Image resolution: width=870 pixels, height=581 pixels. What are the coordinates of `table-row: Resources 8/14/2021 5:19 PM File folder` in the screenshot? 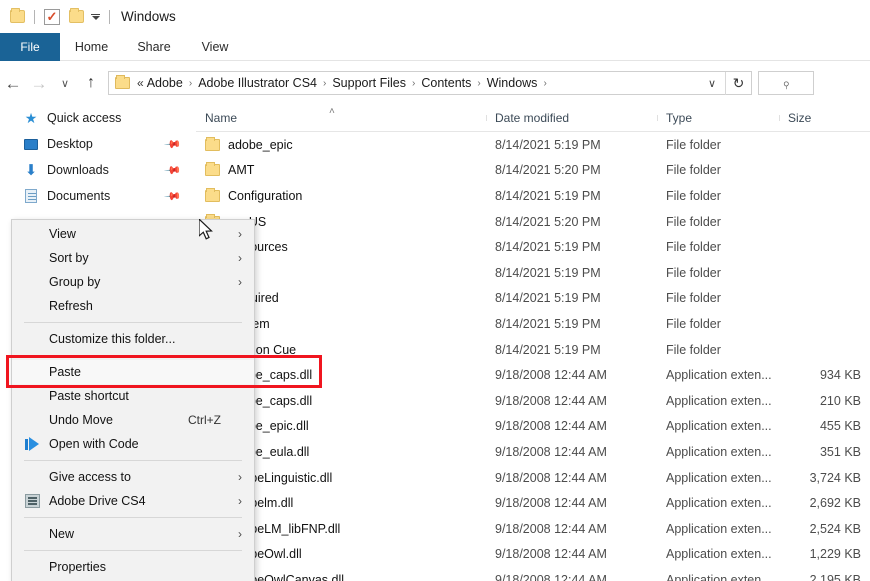 It's located at (533, 247).